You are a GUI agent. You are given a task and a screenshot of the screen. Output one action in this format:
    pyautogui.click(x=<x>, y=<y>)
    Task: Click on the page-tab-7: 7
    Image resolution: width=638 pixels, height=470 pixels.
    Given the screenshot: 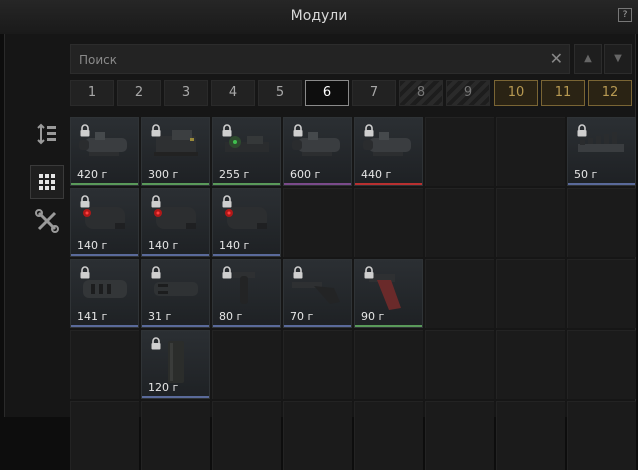 What is the action you would take?
    pyautogui.click(x=374, y=93)
    